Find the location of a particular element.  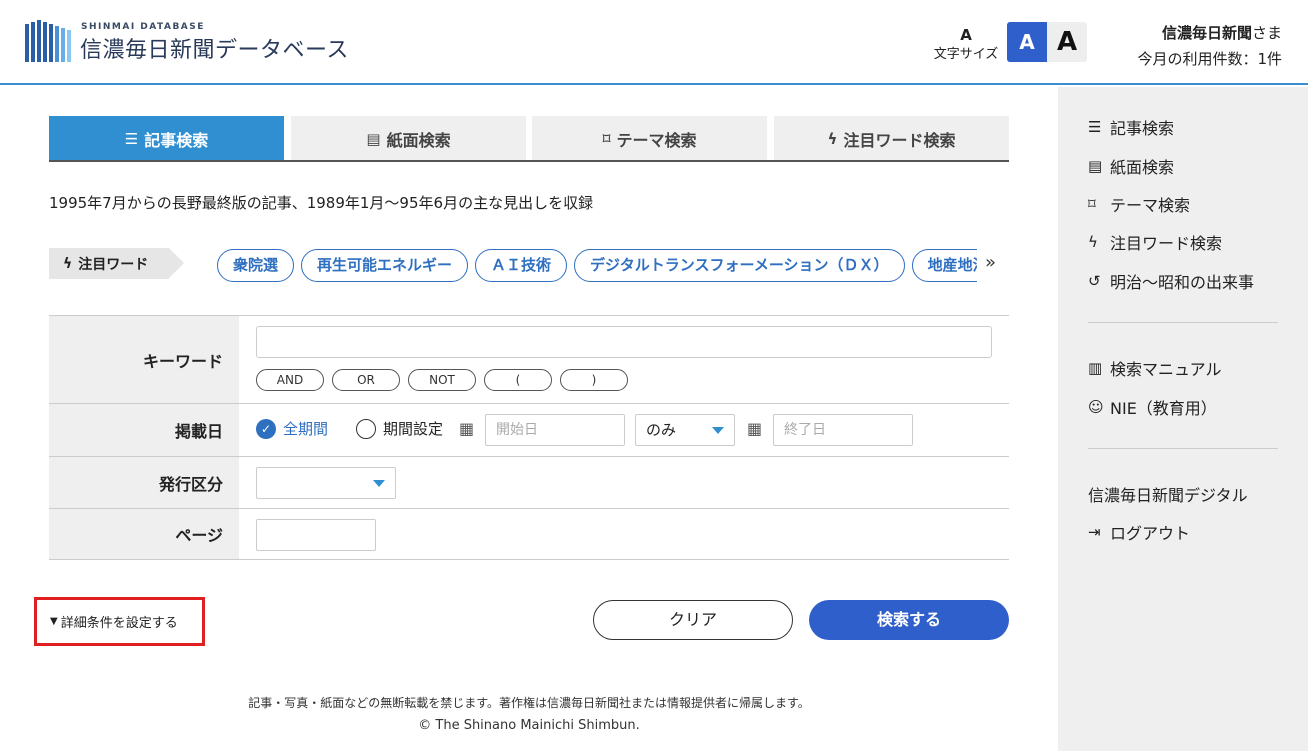

user-name: 信濃毎日新聞 is located at coordinates (1206, 33).